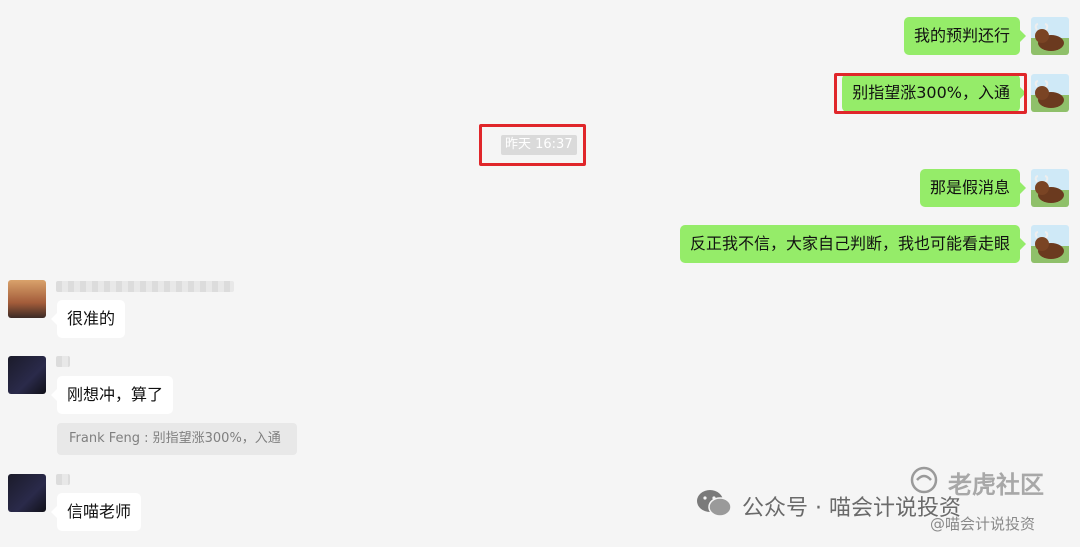 The image size is (1080, 547). What do you see at coordinates (973, 188) in the screenshot?
I see `sent-message: 那是假消息` at bounding box center [973, 188].